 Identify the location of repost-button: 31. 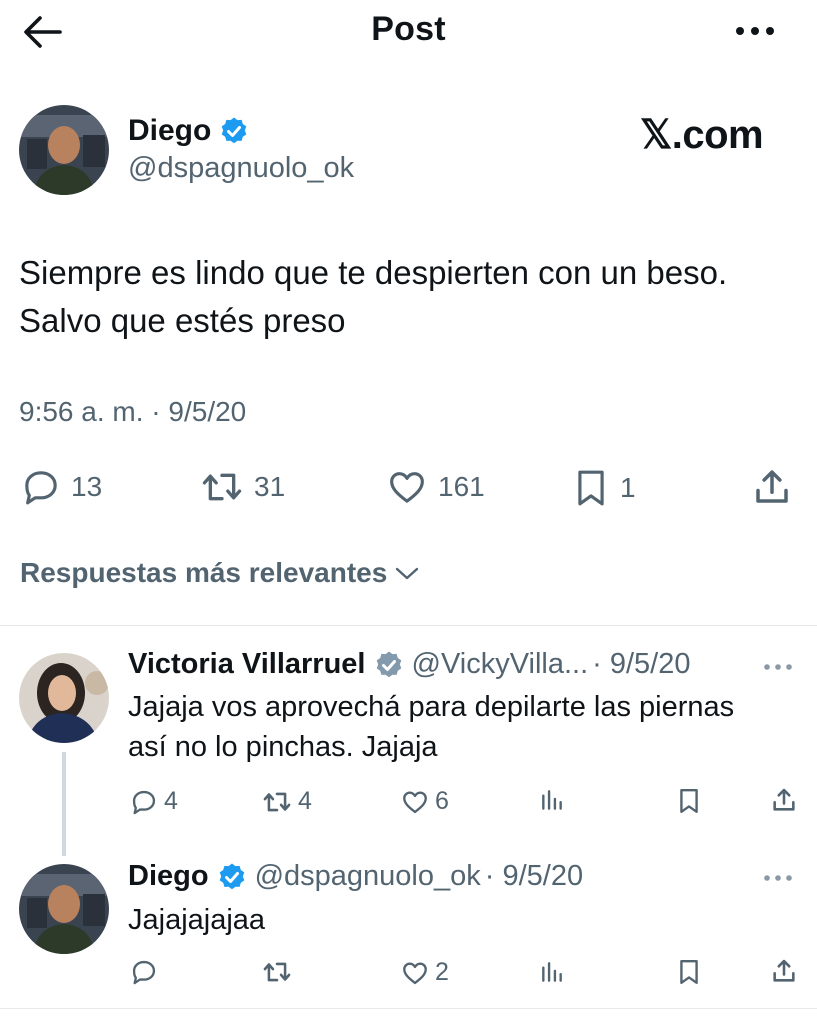
(242, 487).